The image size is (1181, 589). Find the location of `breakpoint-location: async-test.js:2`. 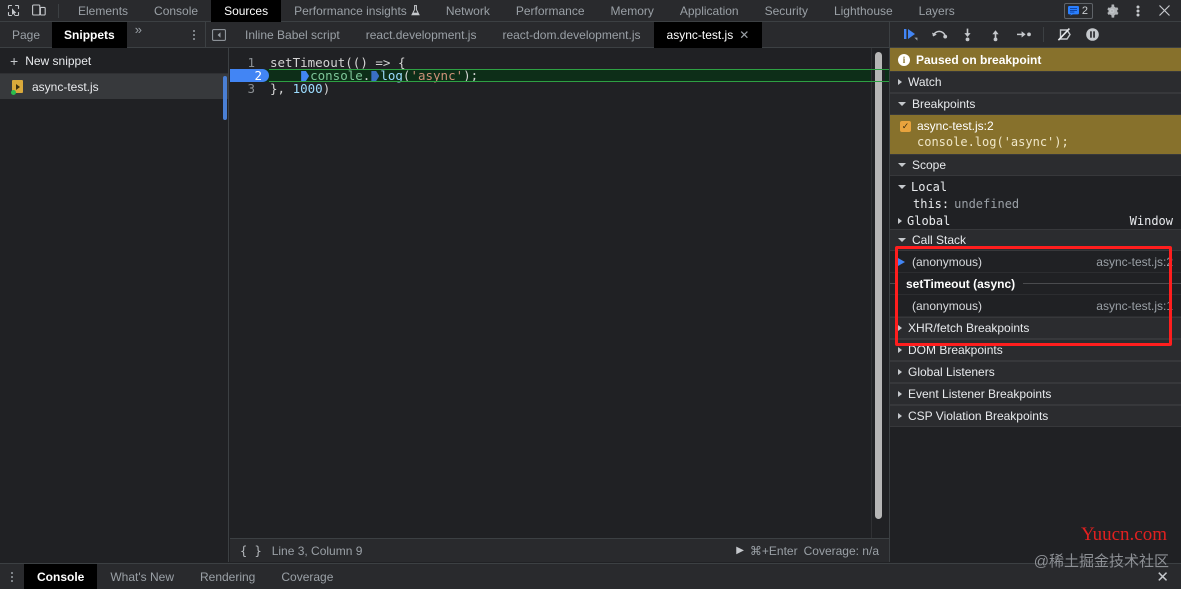

breakpoint-location: async-test.js:2 is located at coordinates (955, 126).